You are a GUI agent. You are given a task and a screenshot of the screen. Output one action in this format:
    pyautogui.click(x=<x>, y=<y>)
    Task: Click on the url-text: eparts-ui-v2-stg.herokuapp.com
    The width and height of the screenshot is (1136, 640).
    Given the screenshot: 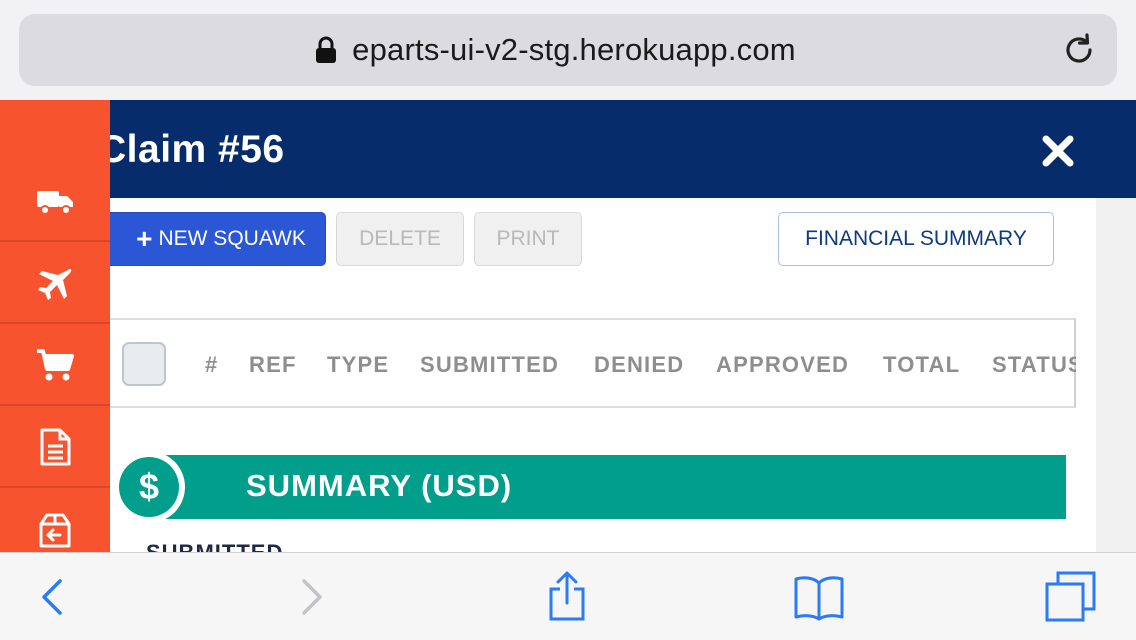 What is the action you would take?
    pyautogui.click(x=574, y=49)
    